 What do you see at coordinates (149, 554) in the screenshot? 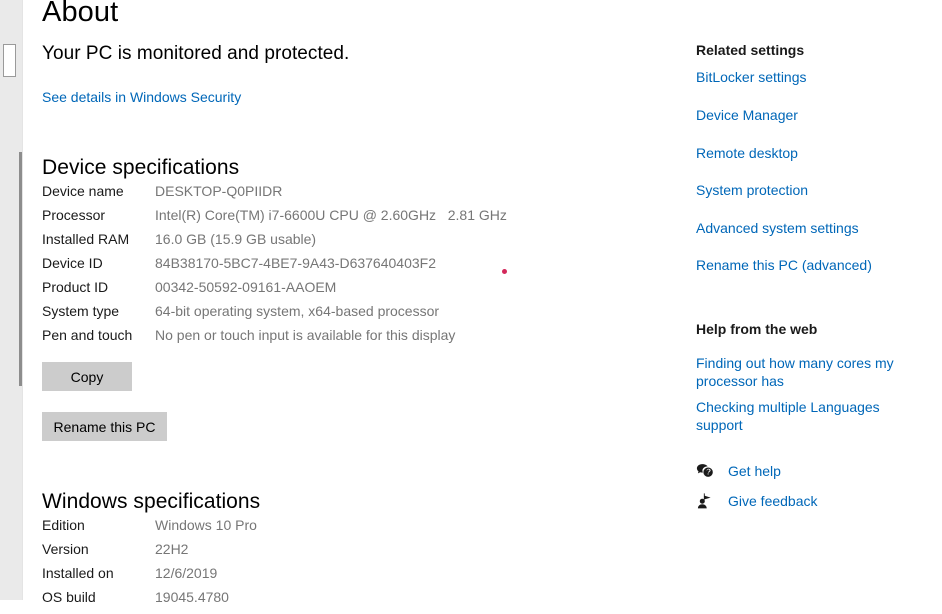
I see `table-row: Version 22H2` at bounding box center [149, 554].